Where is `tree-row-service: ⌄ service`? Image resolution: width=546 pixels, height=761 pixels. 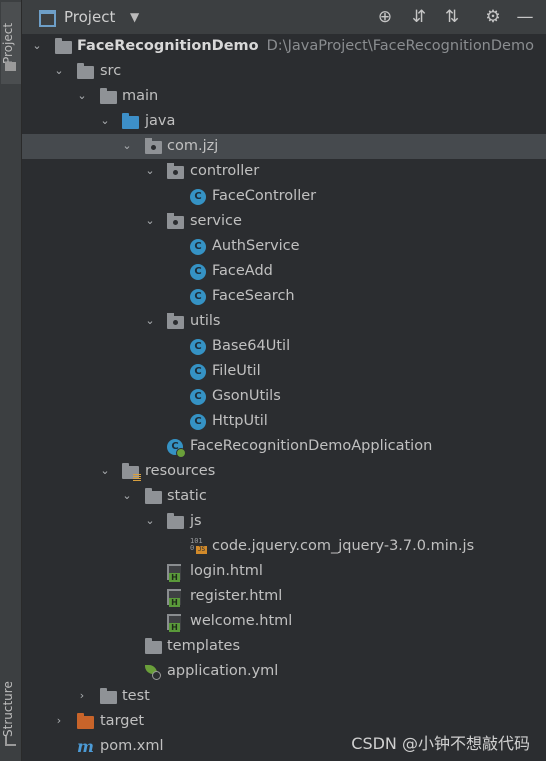 tree-row-service: ⌄ service is located at coordinates (284, 221).